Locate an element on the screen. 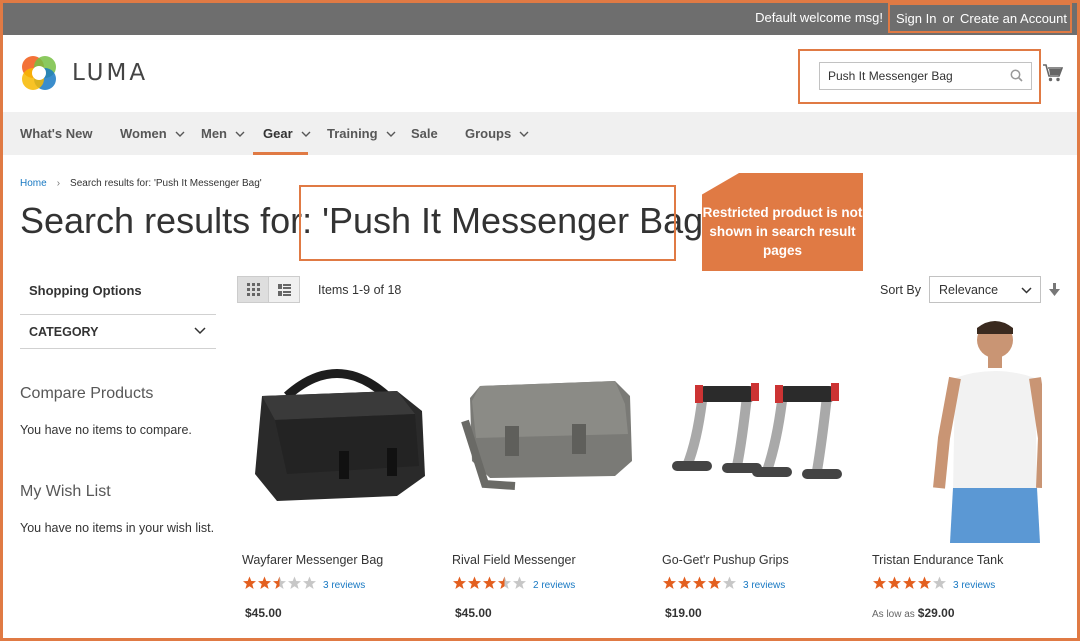  sort-by-value: Relevance is located at coordinates (969, 290).